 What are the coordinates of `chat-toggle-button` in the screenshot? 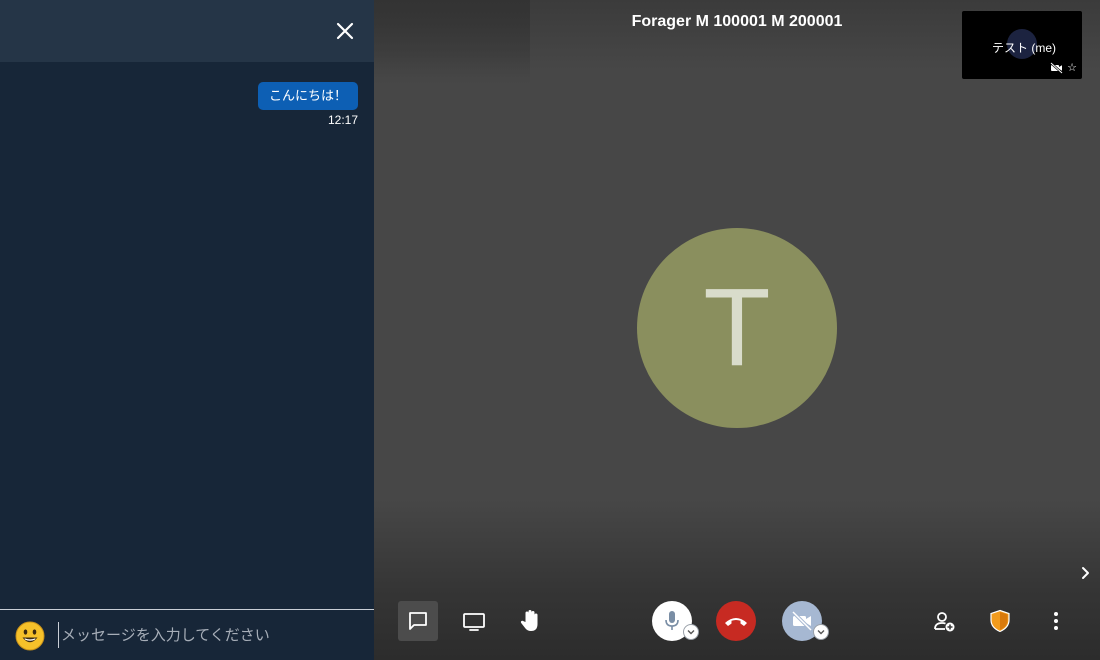 It's located at (418, 621).